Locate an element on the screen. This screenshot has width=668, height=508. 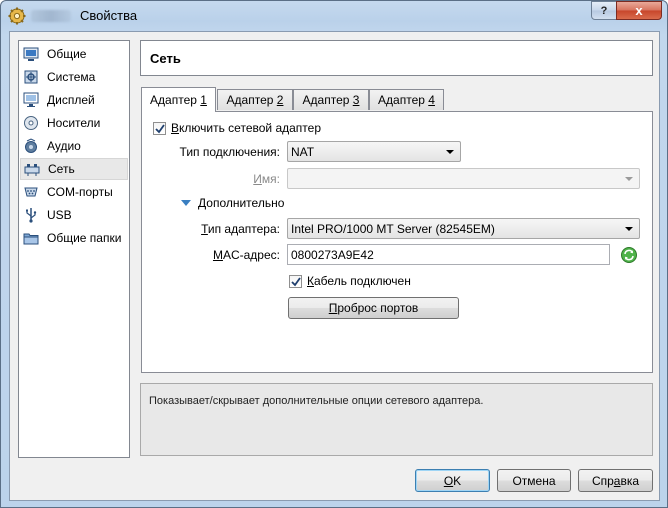
cancel-button: Отмена is located at coordinates (534, 480).